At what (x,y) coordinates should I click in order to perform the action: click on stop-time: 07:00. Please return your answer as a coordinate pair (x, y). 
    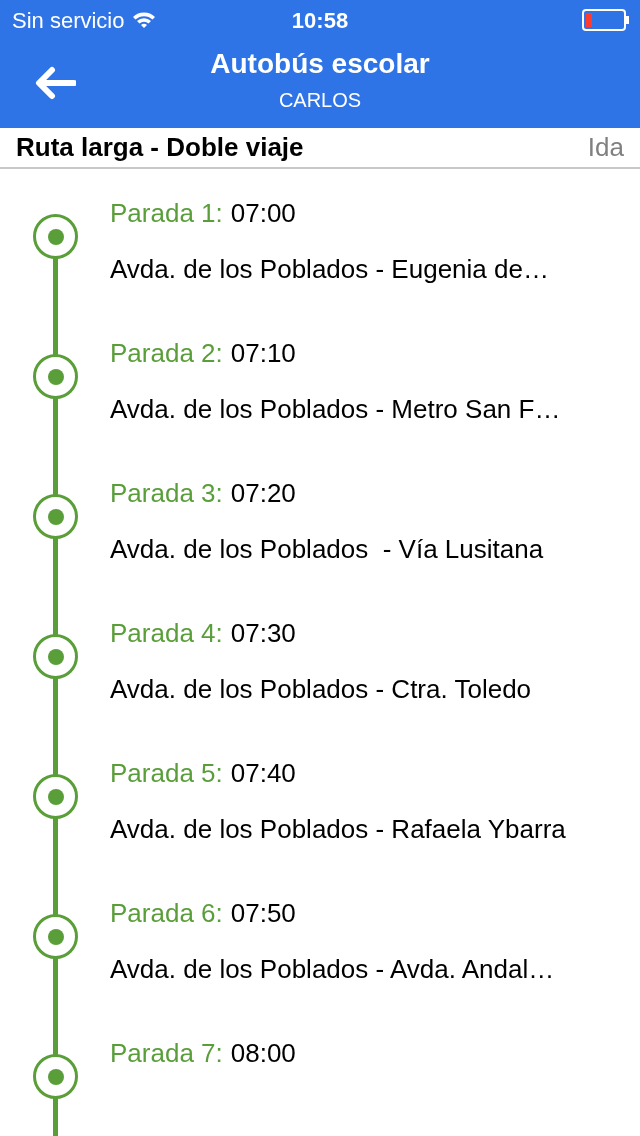
    Looking at the image, I should click on (263, 213).